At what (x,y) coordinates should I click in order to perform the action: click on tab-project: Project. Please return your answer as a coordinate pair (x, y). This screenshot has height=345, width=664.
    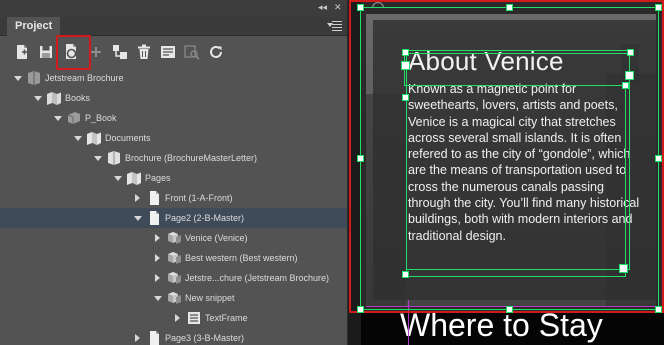
    Looking at the image, I should click on (34, 26).